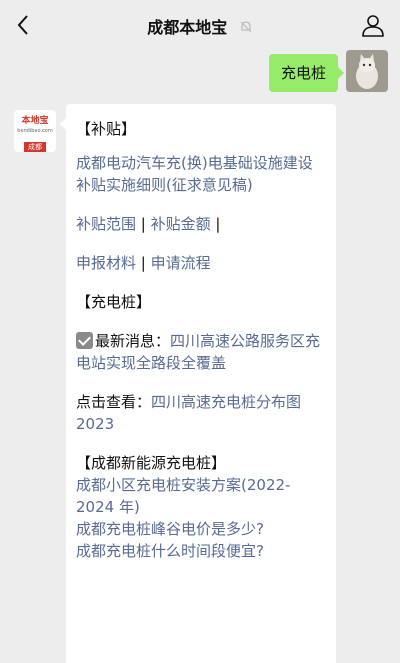 The height and width of the screenshot is (663, 400). Describe the element at coordinates (133, 341) in the screenshot. I see `news-label: 最新消息：` at that location.